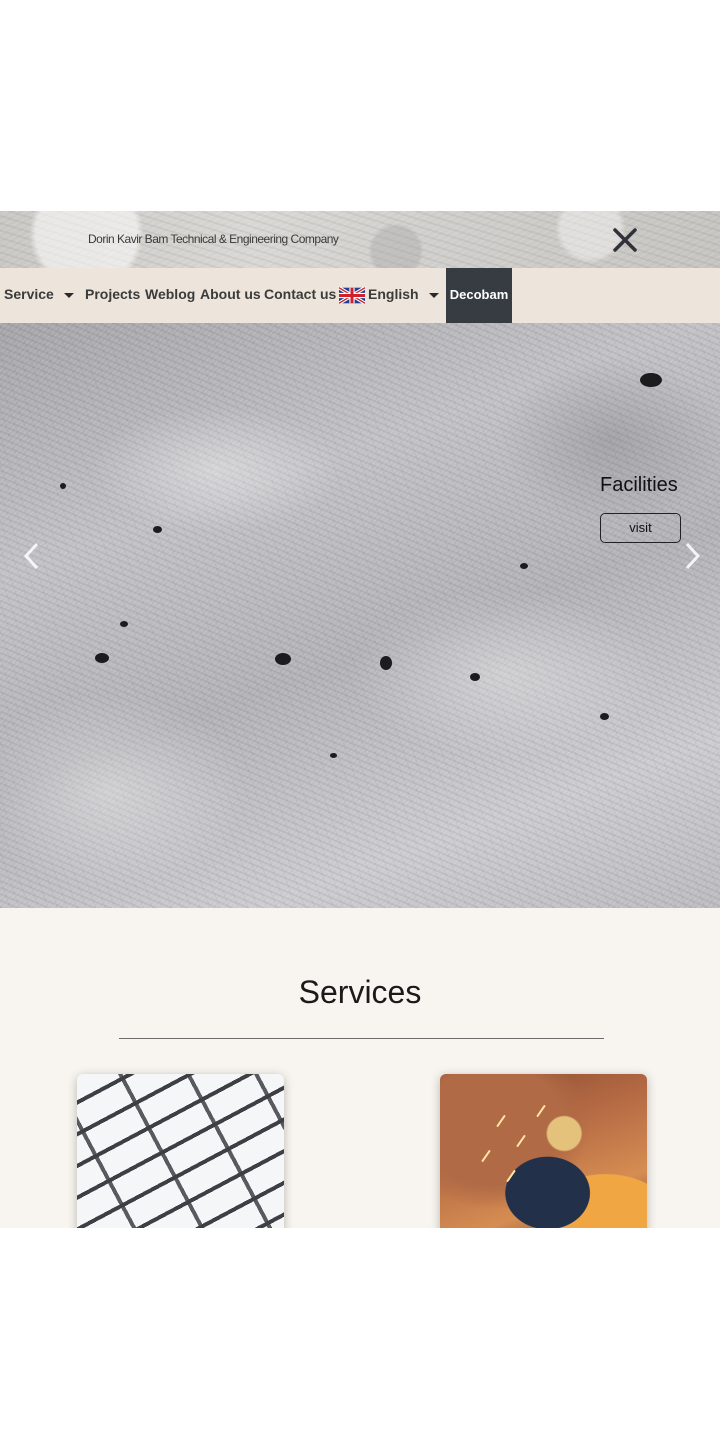 This screenshot has height=1440, width=720. What do you see at coordinates (69, 295) in the screenshot?
I see `service-dropdown-icon` at bounding box center [69, 295].